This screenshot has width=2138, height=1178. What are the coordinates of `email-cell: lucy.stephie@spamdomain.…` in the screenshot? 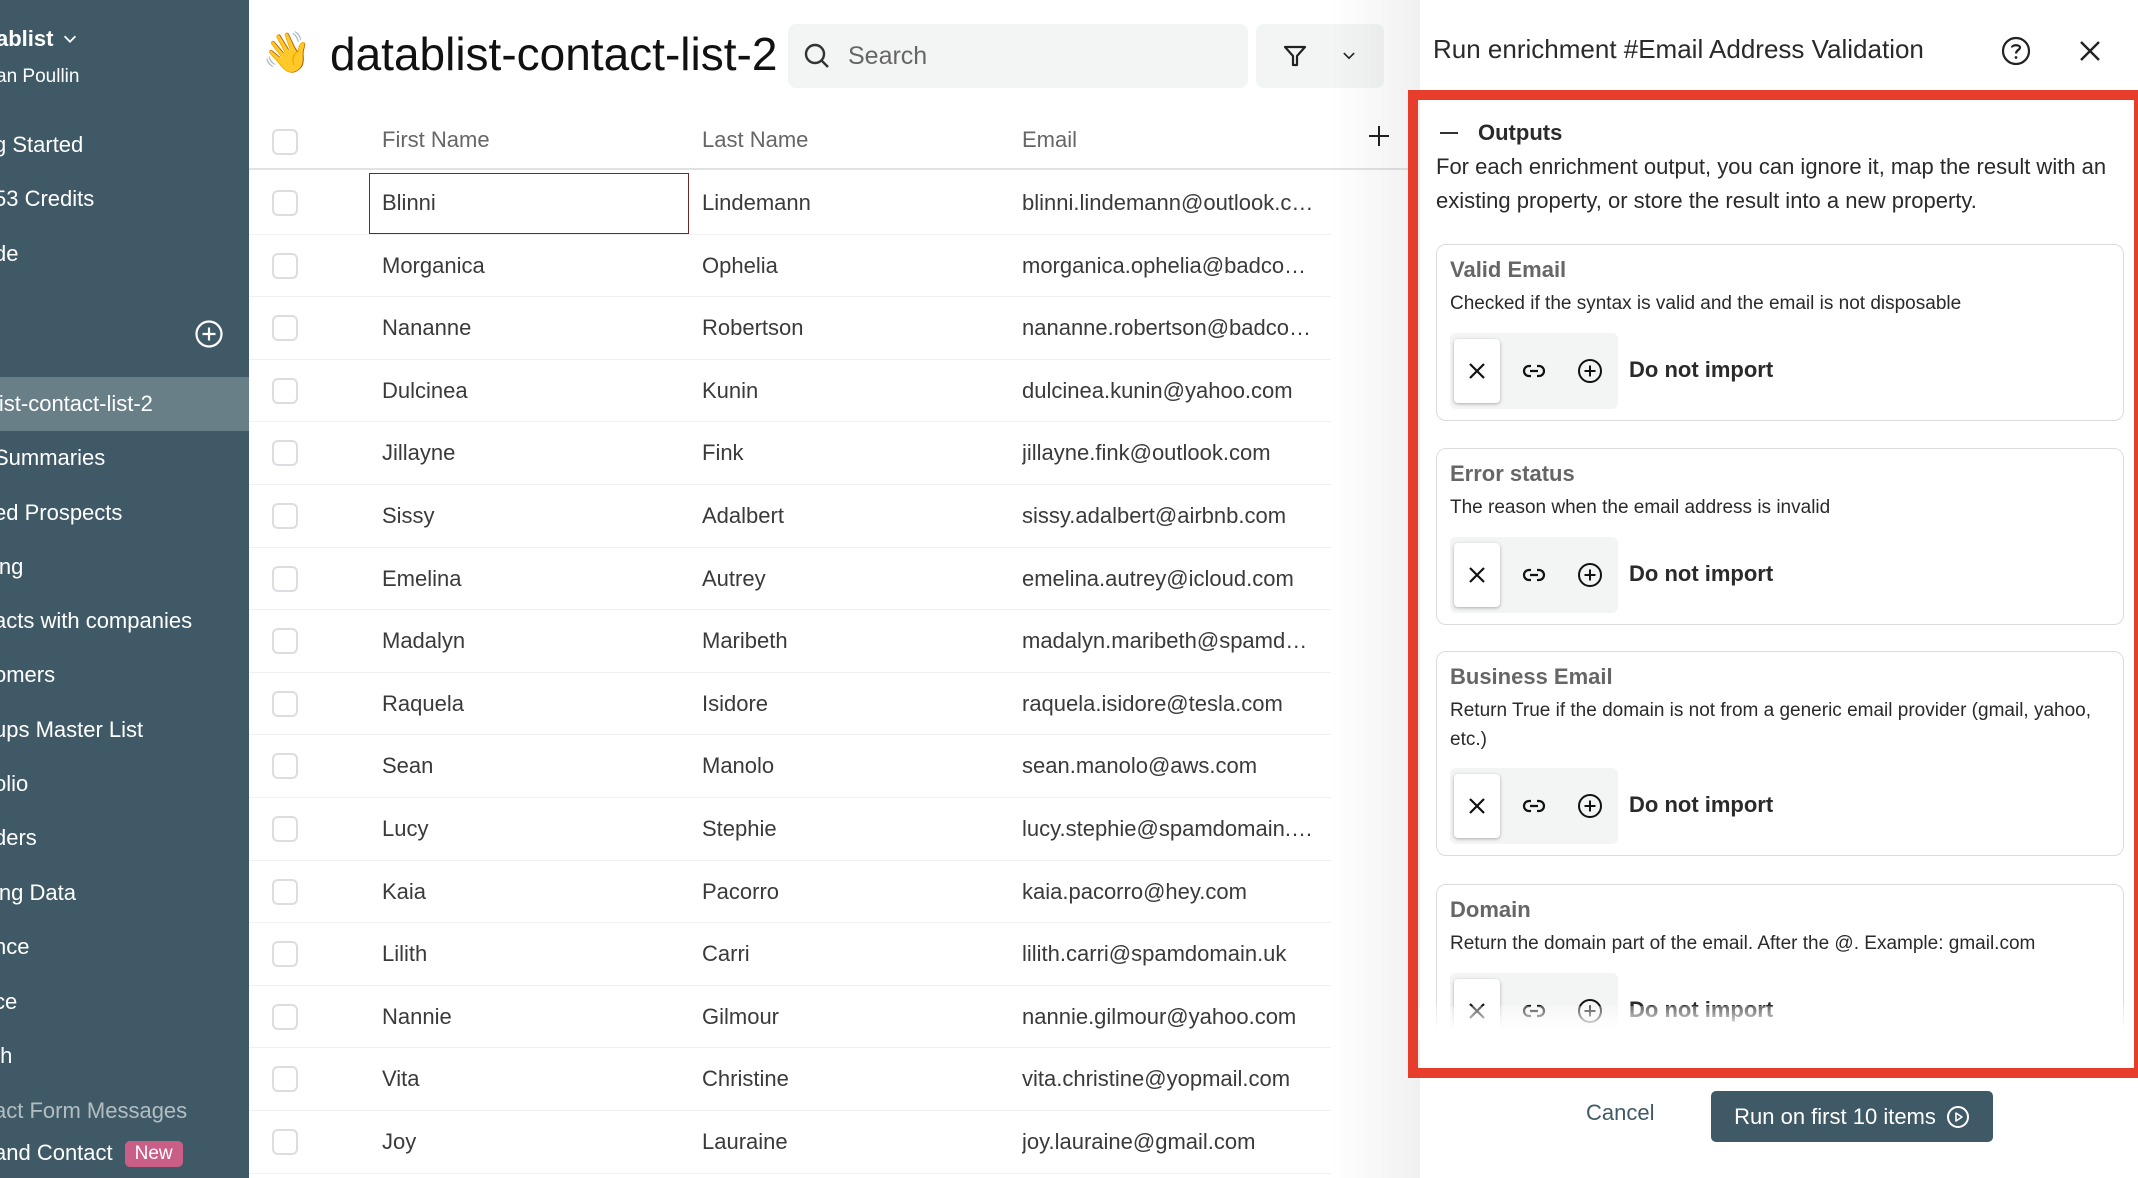 It's located at (1170, 829).